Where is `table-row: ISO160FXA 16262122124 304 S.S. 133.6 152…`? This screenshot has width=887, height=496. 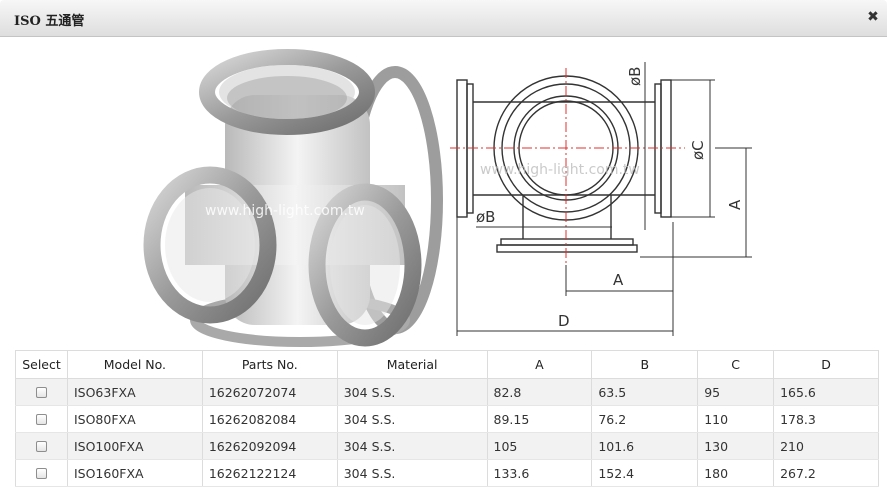 table-row: ISO160FXA 16262122124 304 S.S. 133.6 152… is located at coordinates (447, 473).